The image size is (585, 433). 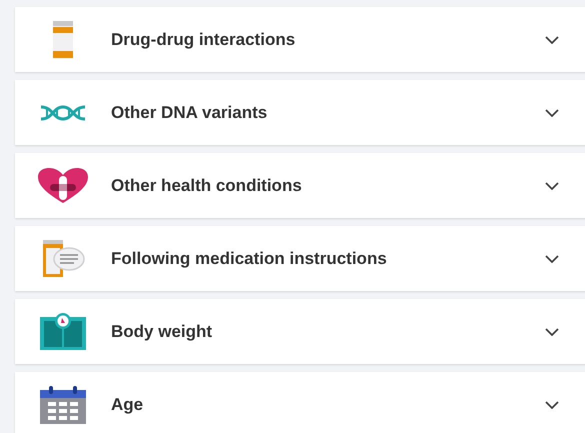 I want to click on item-title: Age, so click(x=127, y=405).